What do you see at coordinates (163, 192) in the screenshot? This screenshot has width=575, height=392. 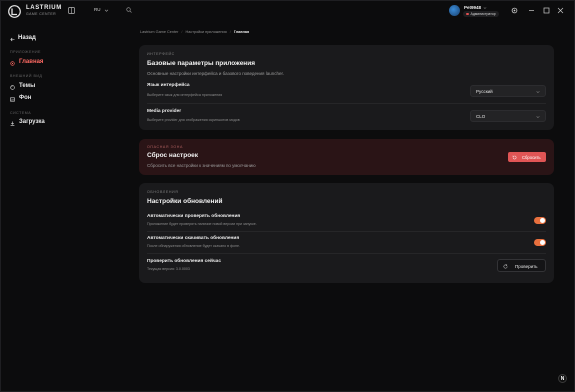 I see `card-eyebrow: ОБНОВЛЕНИЯ` at bounding box center [163, 192].